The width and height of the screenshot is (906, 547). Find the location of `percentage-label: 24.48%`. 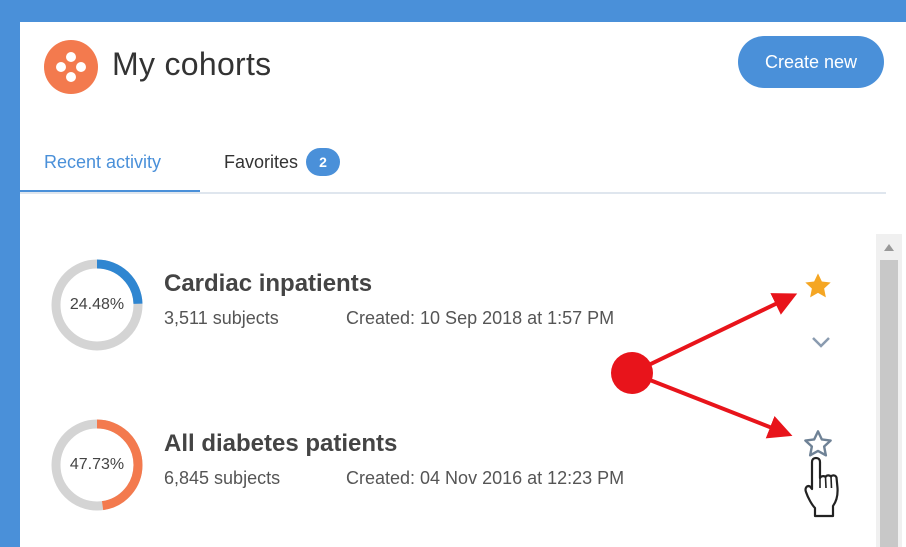

percentage-label: 24.48% is located at coordinates (97, 304).